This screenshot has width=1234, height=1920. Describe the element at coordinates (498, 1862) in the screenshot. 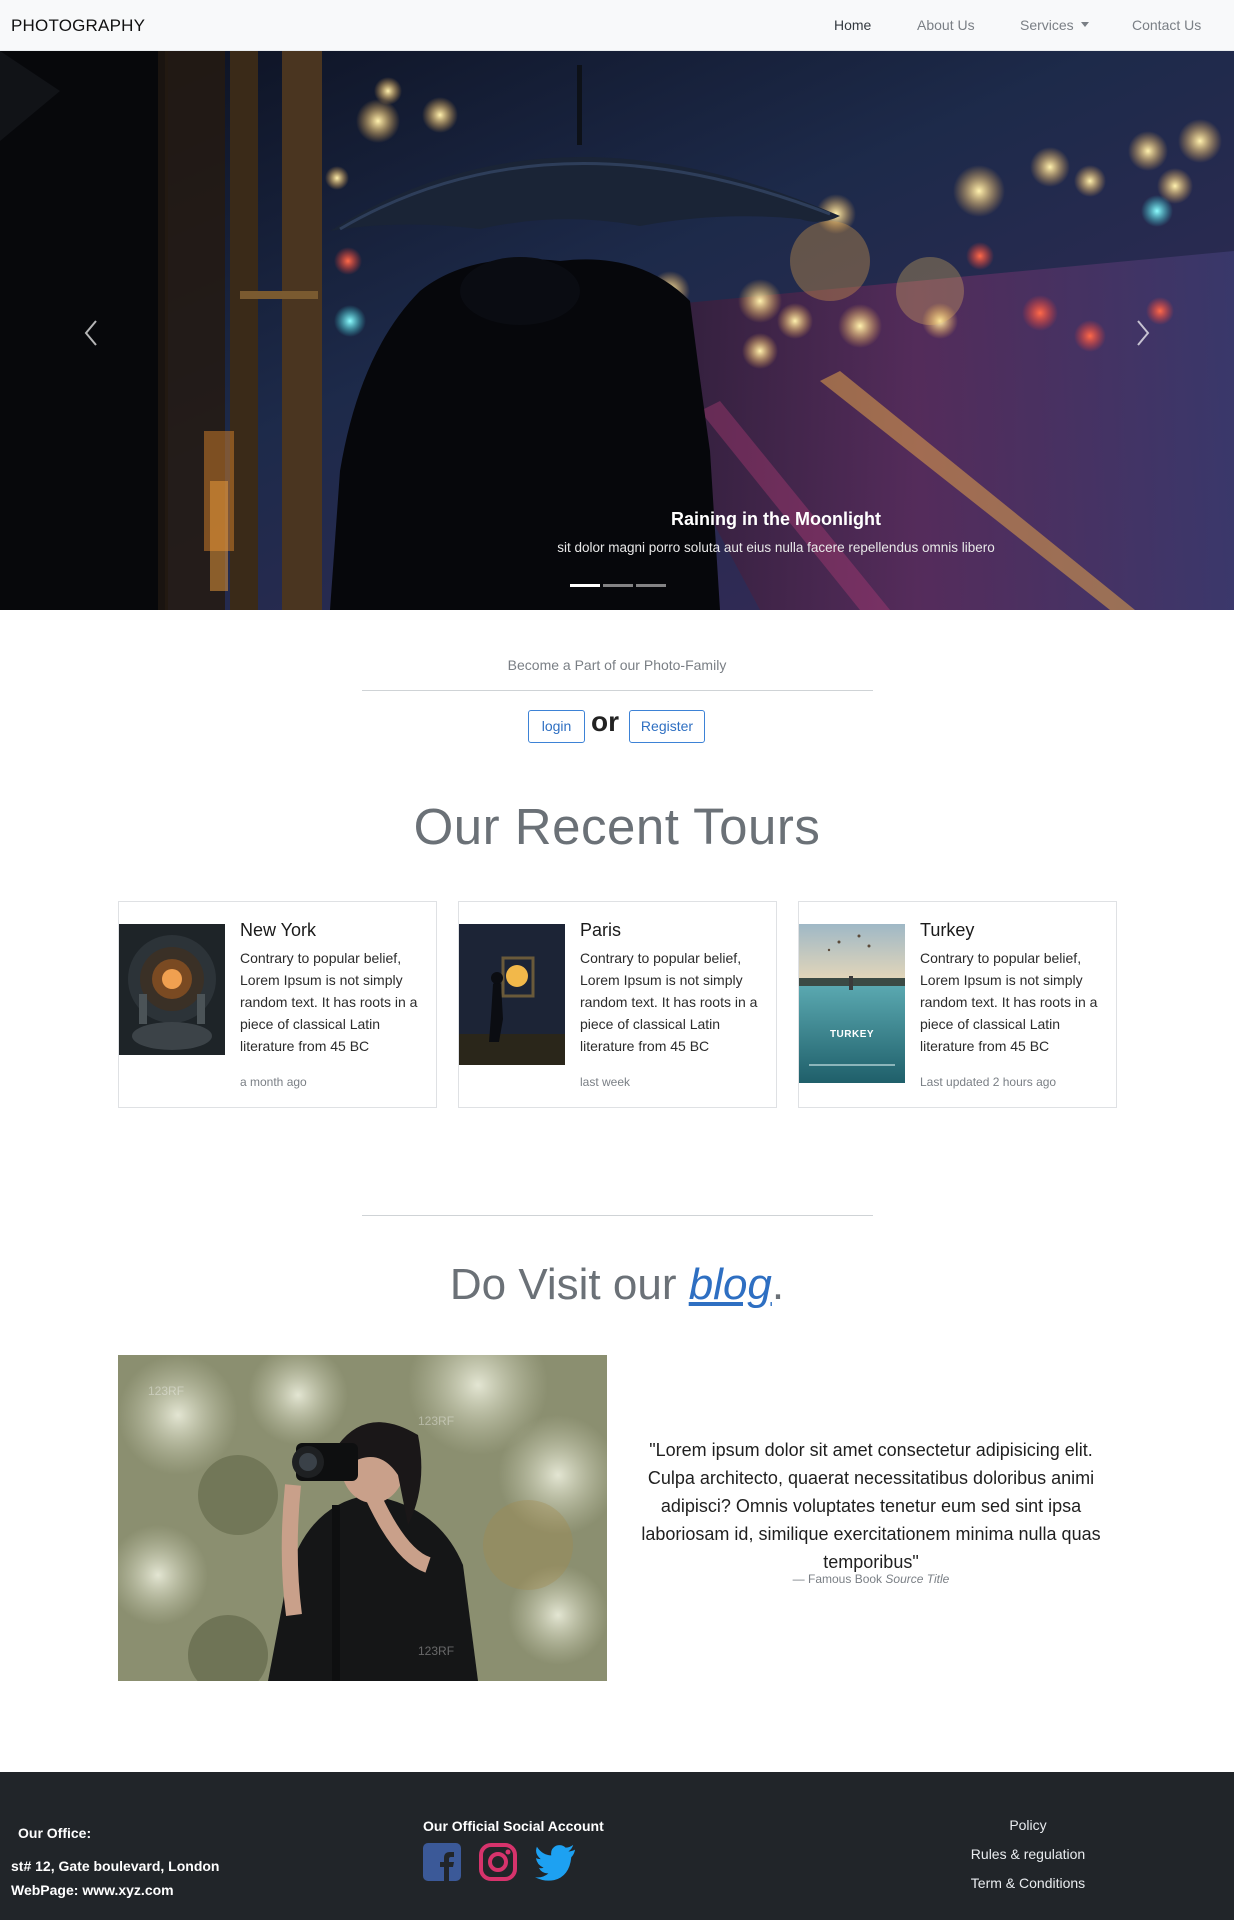

I see `instagram-icon` at that location.